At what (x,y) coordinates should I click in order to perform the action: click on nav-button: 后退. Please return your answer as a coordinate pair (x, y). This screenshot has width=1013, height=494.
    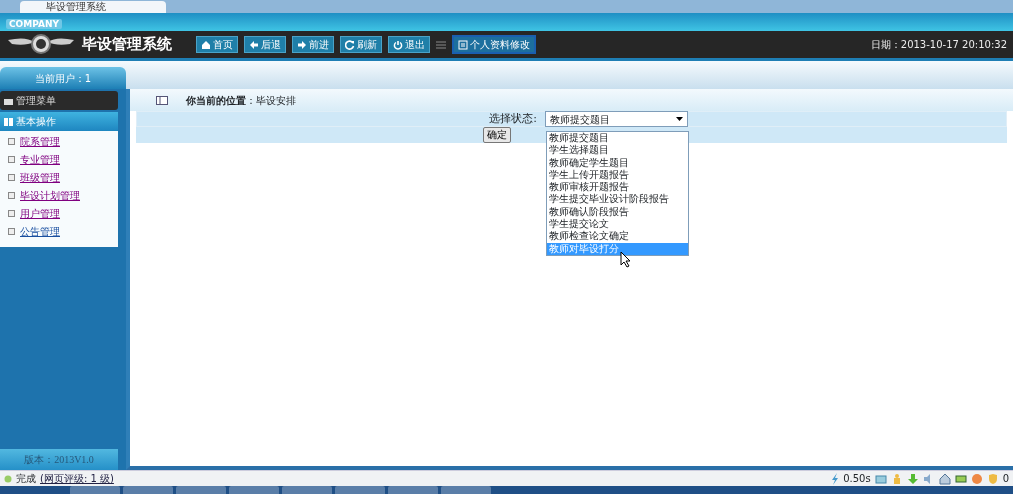
    Looking at the image, I should click on (265, 44).